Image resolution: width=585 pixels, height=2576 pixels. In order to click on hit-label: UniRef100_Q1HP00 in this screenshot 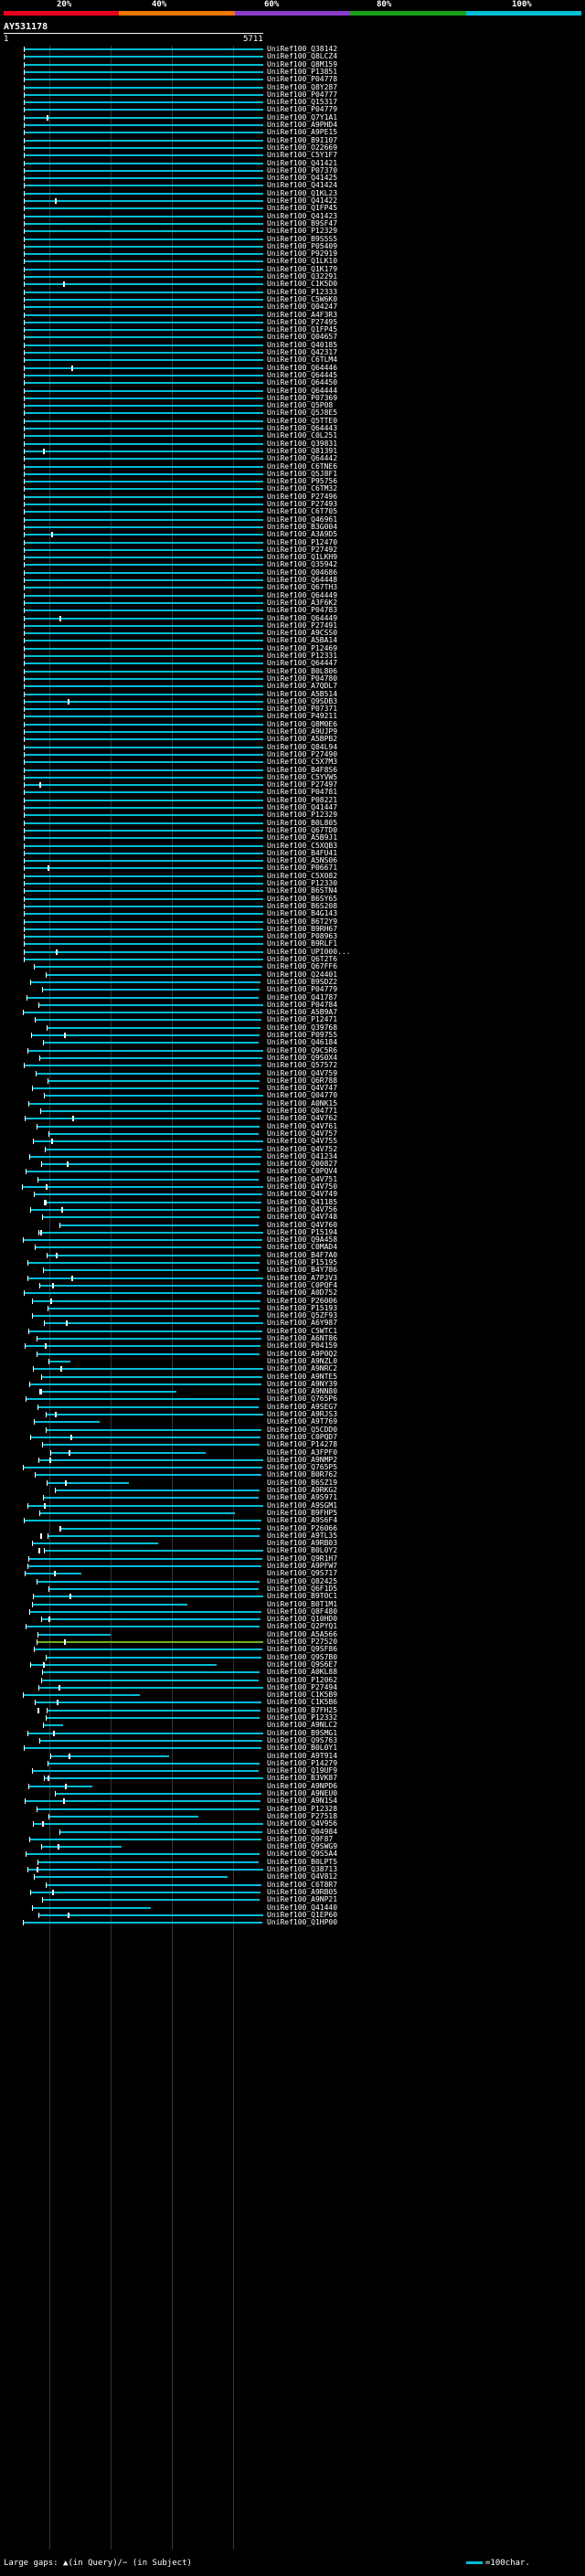, I will do `click(302, 1922)`.